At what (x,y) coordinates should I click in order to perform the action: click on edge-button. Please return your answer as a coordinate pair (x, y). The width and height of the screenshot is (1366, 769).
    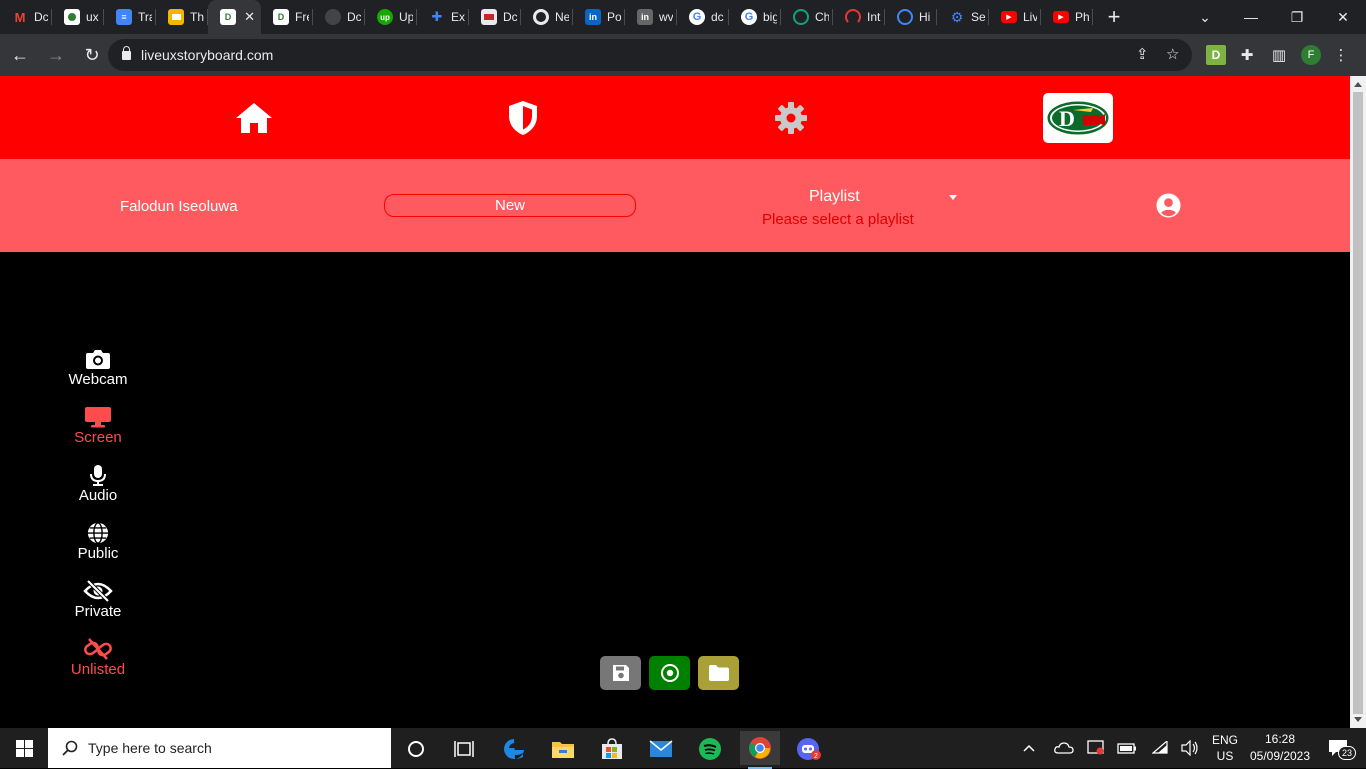
    Looking at the image, I should click on (514, 749).